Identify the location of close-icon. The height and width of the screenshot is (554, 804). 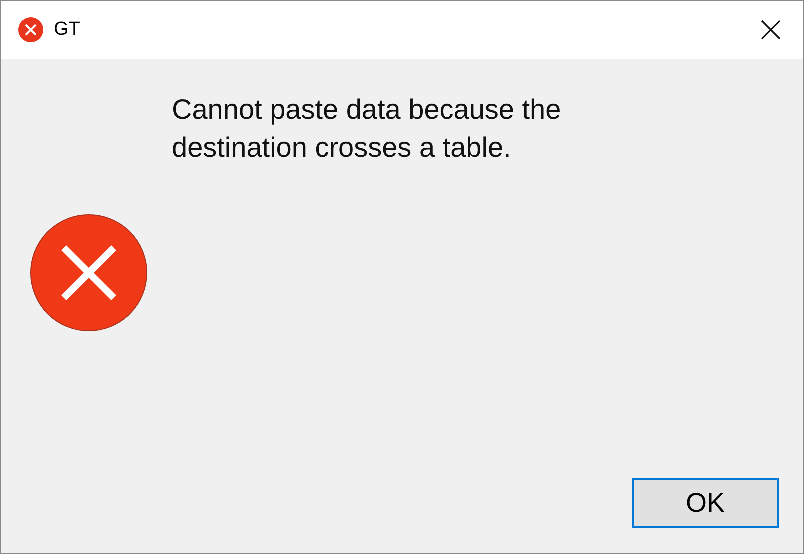
(771, 30).